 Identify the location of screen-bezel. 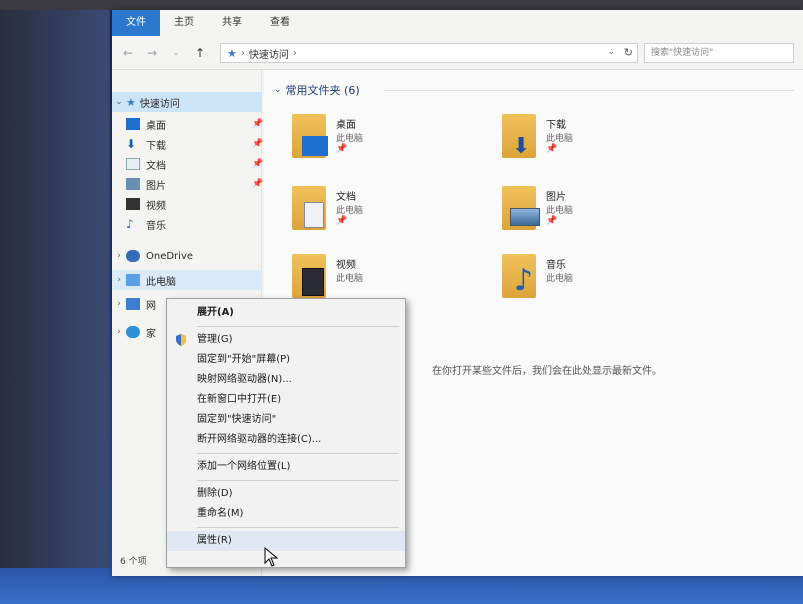
(401, 5).